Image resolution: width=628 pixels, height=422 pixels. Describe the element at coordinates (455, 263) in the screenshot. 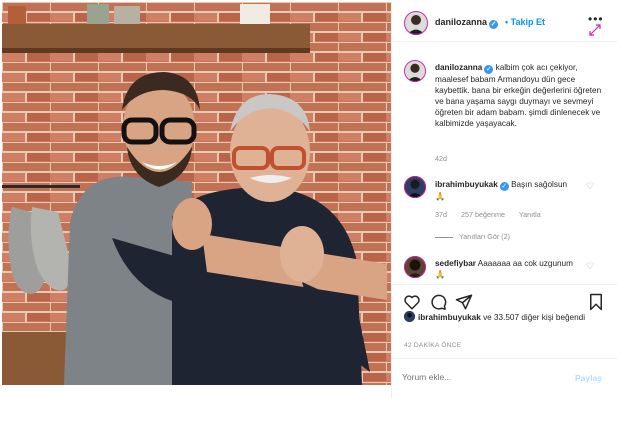

I see `comment-username: sedefiybar` at that location.